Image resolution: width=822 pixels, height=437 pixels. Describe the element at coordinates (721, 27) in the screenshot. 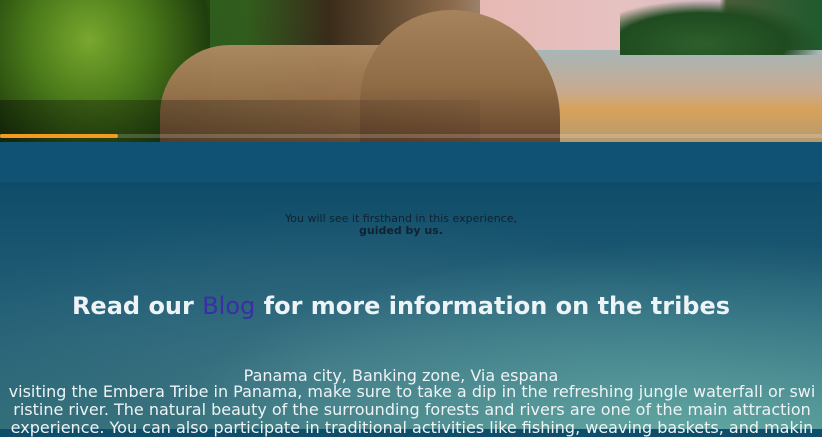

I see `island` at that location.